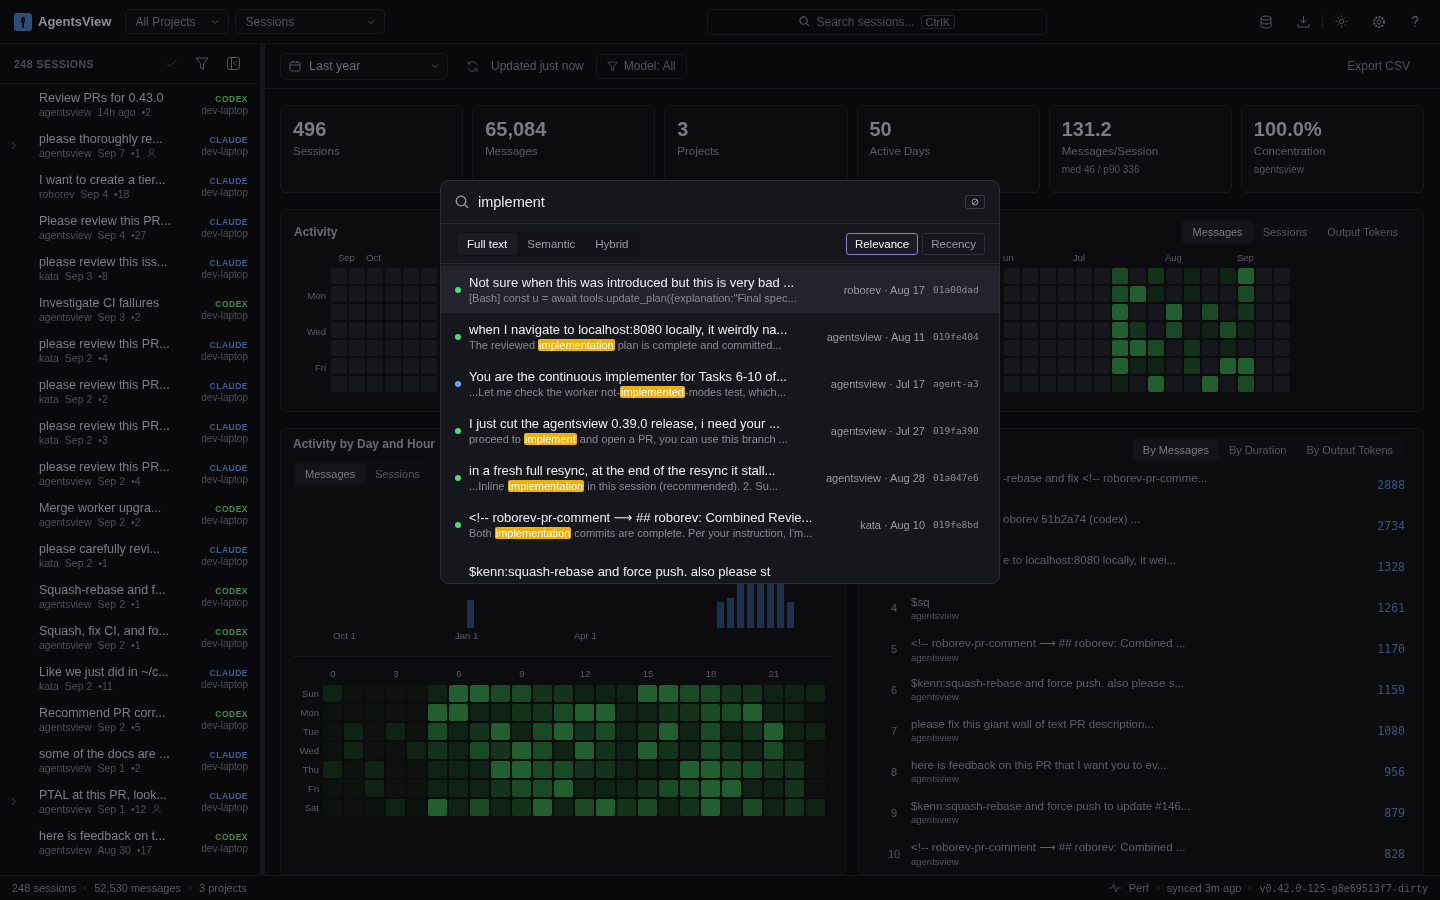 Image resolution: width=1440 pixels, height=900 pixels. I want to click on session-item: I want to create a tier... roborev Sep 4 •18 CLAUDE dev-laptop, so click(130, 186).